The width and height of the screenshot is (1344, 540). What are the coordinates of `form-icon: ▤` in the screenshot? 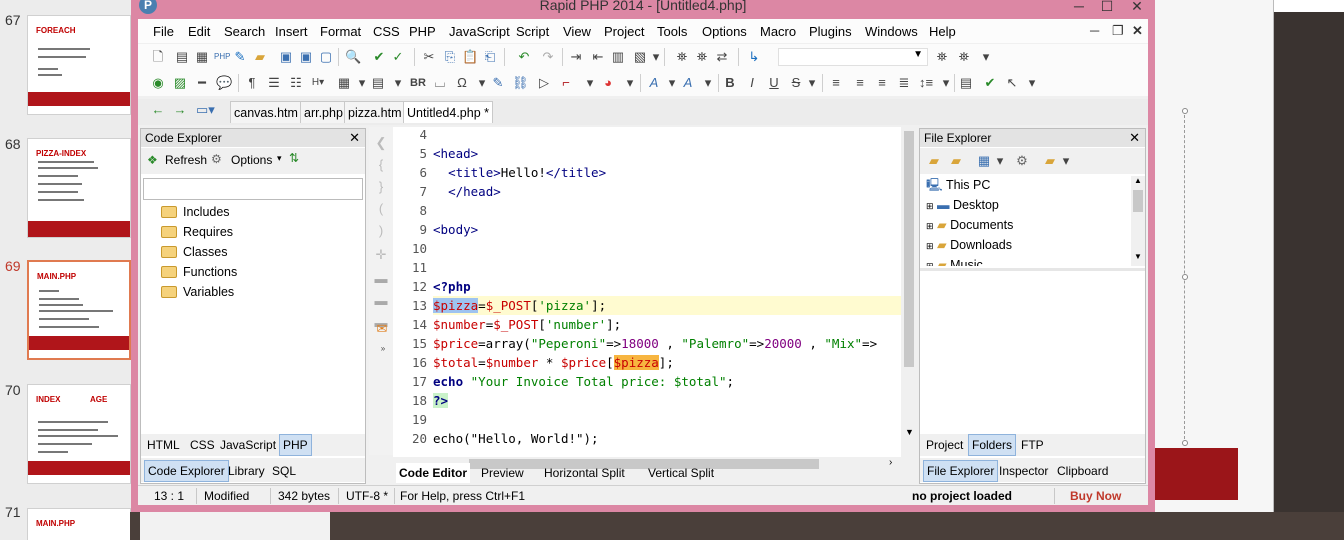 It's located at (378, 83).